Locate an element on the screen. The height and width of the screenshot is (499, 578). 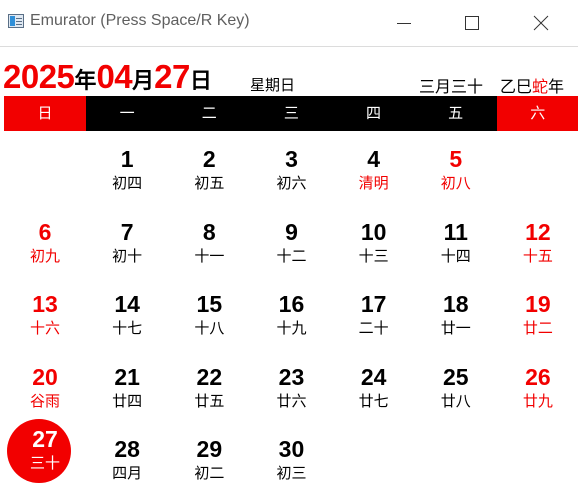
day-cell: 16 十九 is located at coordinates (291, 312).